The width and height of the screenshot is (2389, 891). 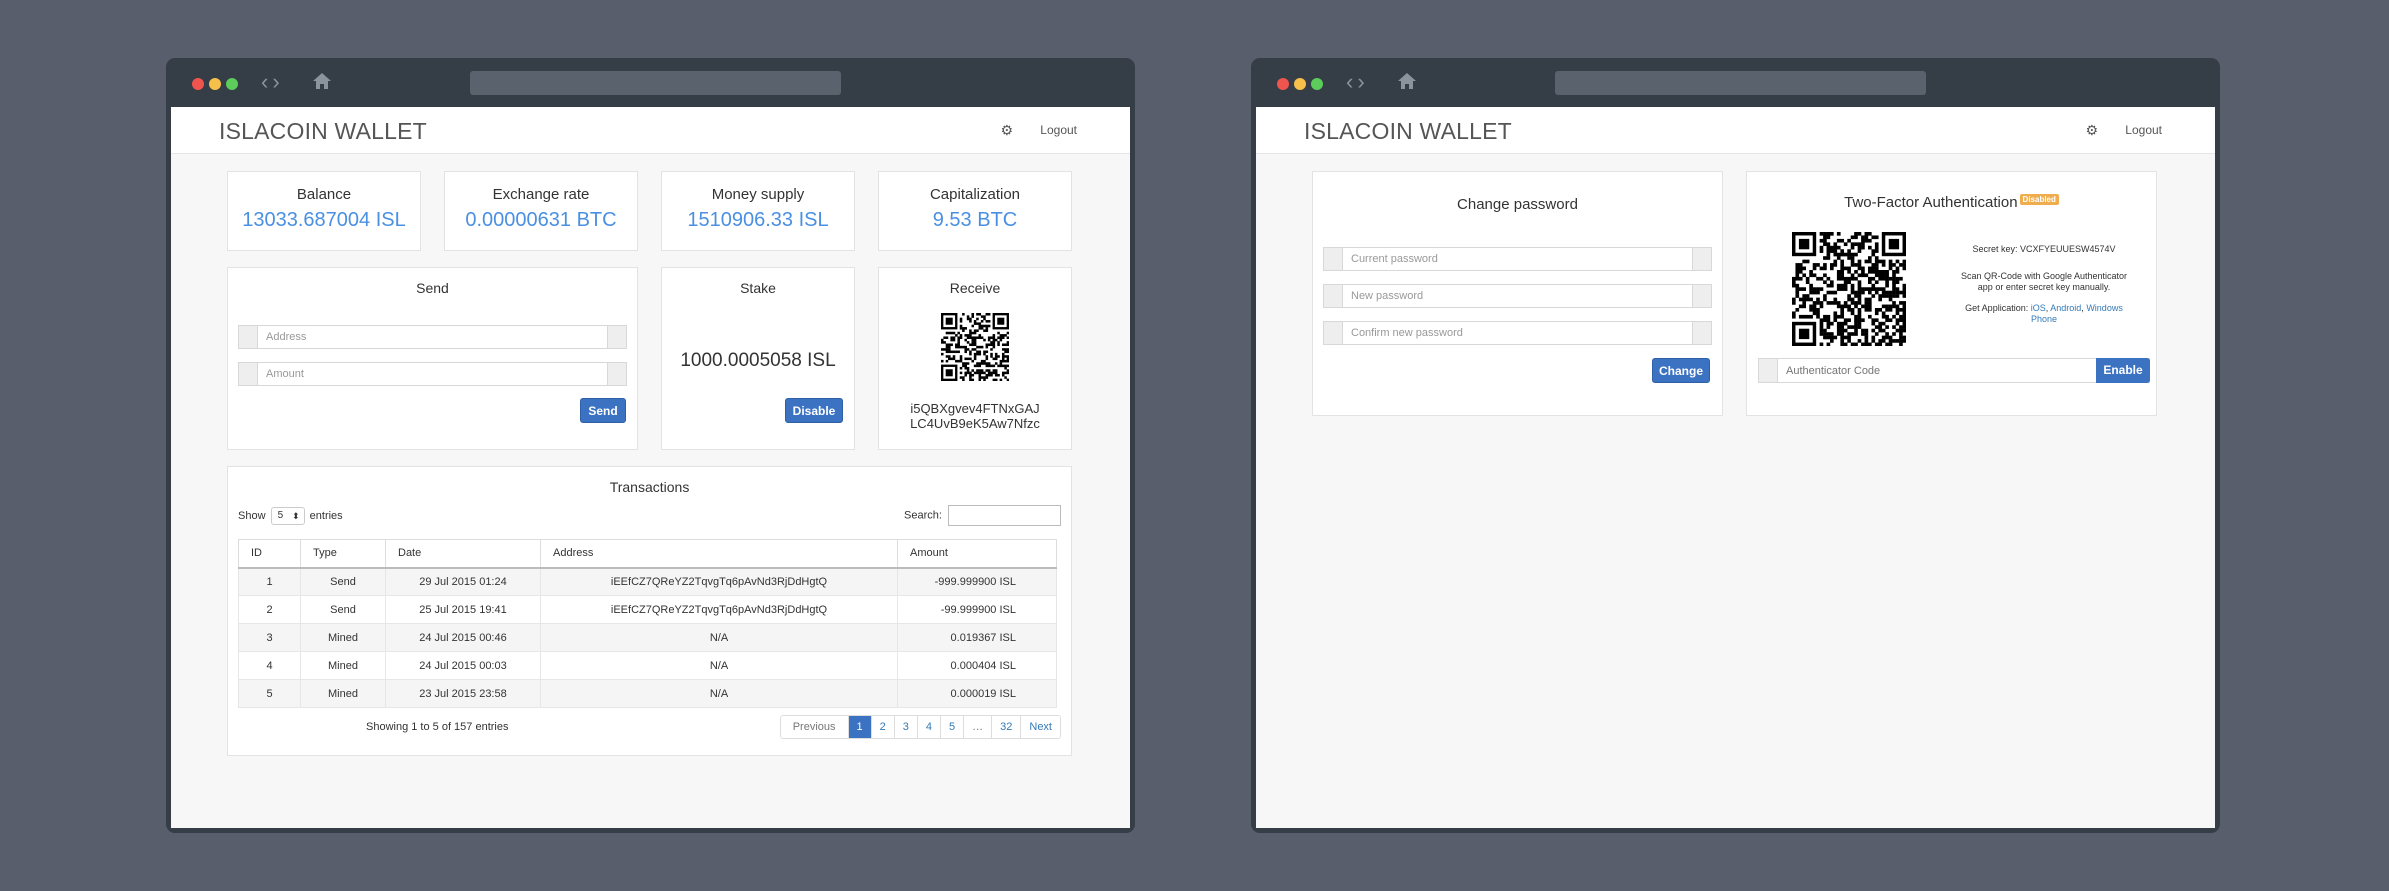 What do you see at coordinates (1004, 515) in the screenshot?
I see `search-input` at bounding box center [1004, 515].